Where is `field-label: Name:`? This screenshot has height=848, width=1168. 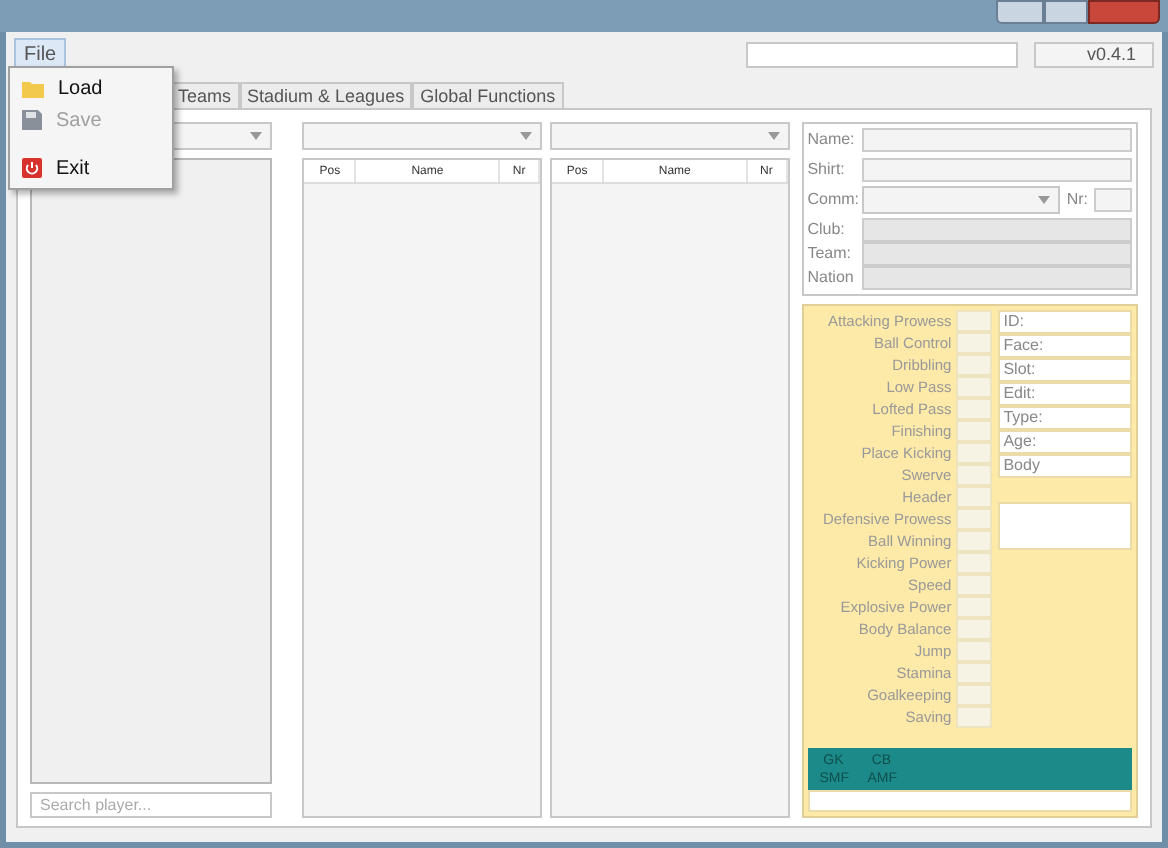 field-label: Name: is located at coordinates (832, 140).